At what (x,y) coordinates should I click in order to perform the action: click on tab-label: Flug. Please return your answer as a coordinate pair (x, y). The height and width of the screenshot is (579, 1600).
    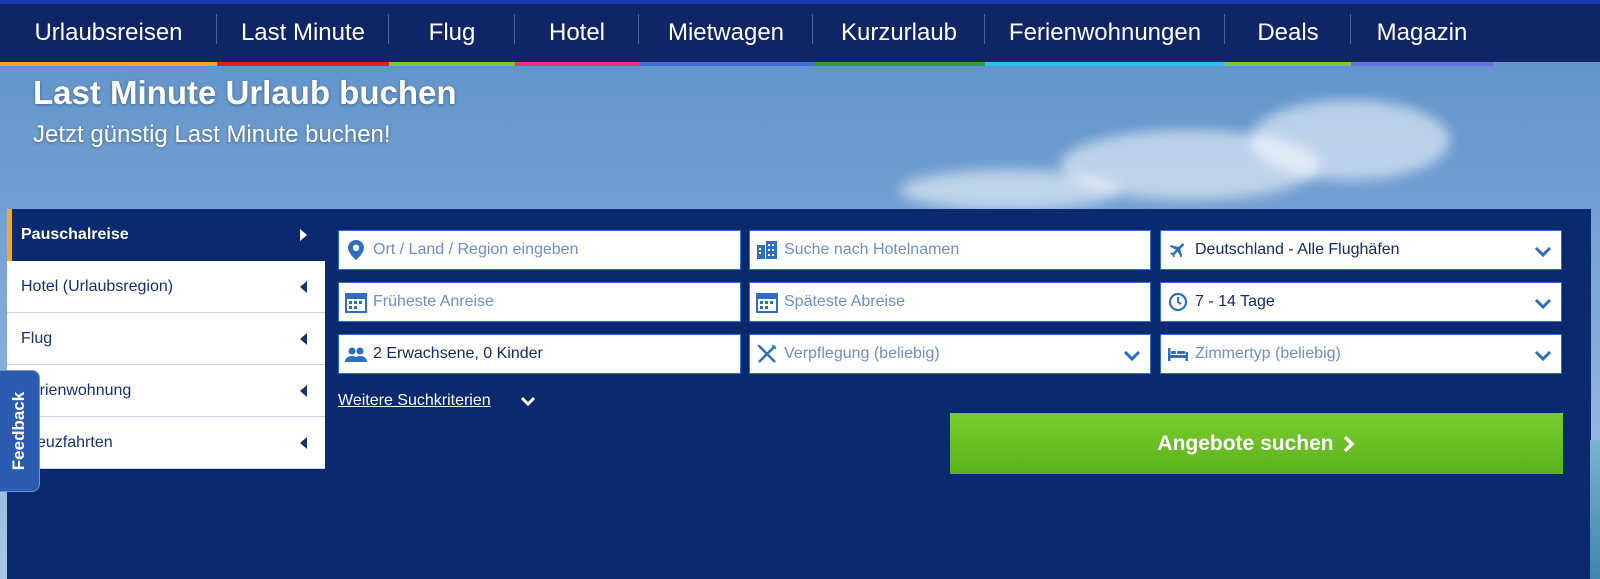
    Looking at the image, I should click on (37, 338).